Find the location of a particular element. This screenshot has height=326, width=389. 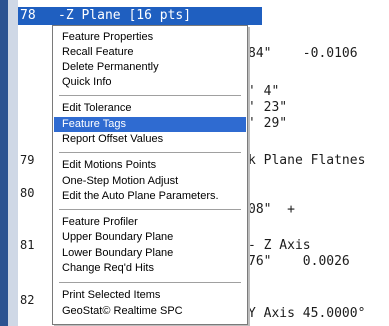

menu-item-edit-auto-plane-parameters: Edit the Auto Plane Parameters. is located at coordinates (150, 196).